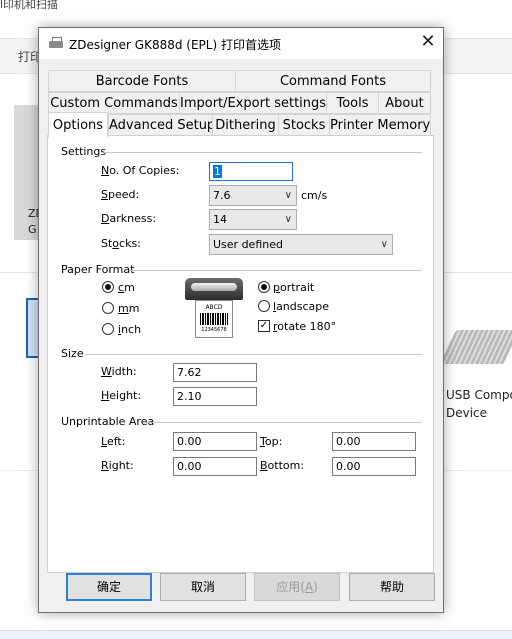 This screenshot has width=512, height=639. I want to click on tab-stocks: Stocks, so click(304, 125).